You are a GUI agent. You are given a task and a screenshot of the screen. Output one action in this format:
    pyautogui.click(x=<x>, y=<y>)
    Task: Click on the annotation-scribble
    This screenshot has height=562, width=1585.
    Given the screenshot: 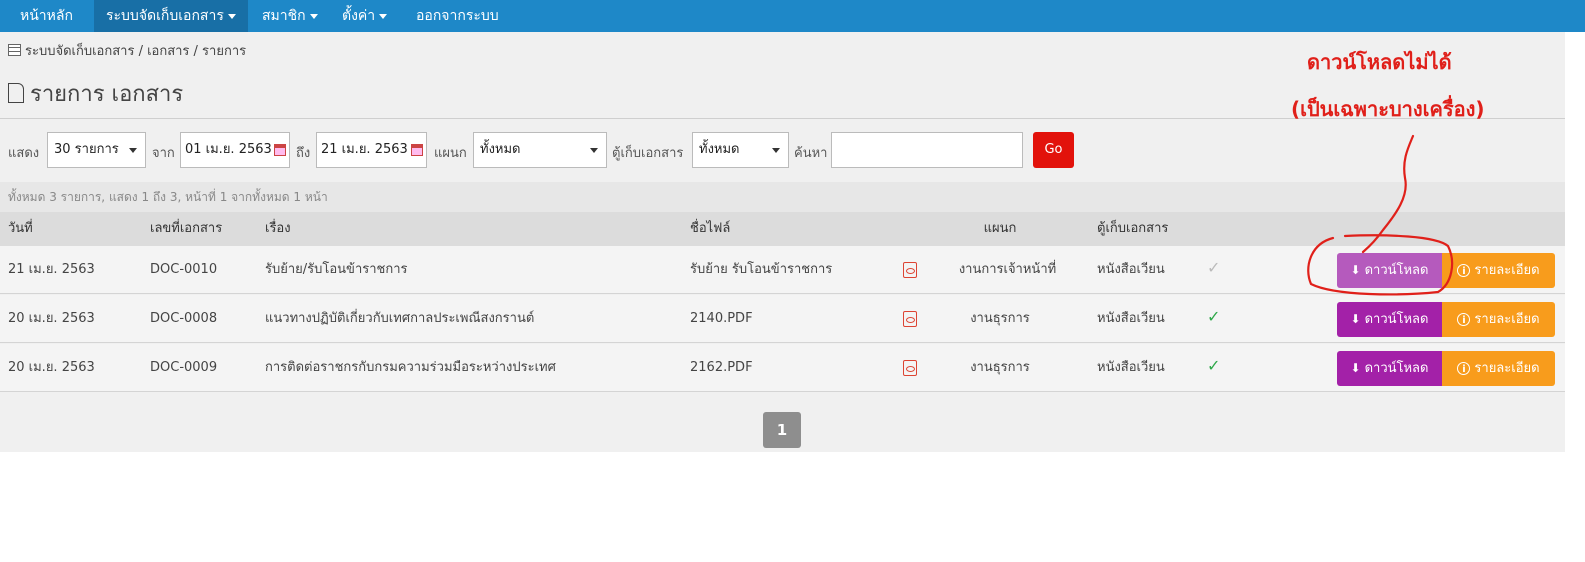 What is the action you would take?
    pyautogui.click(x=1380, y=215)
    